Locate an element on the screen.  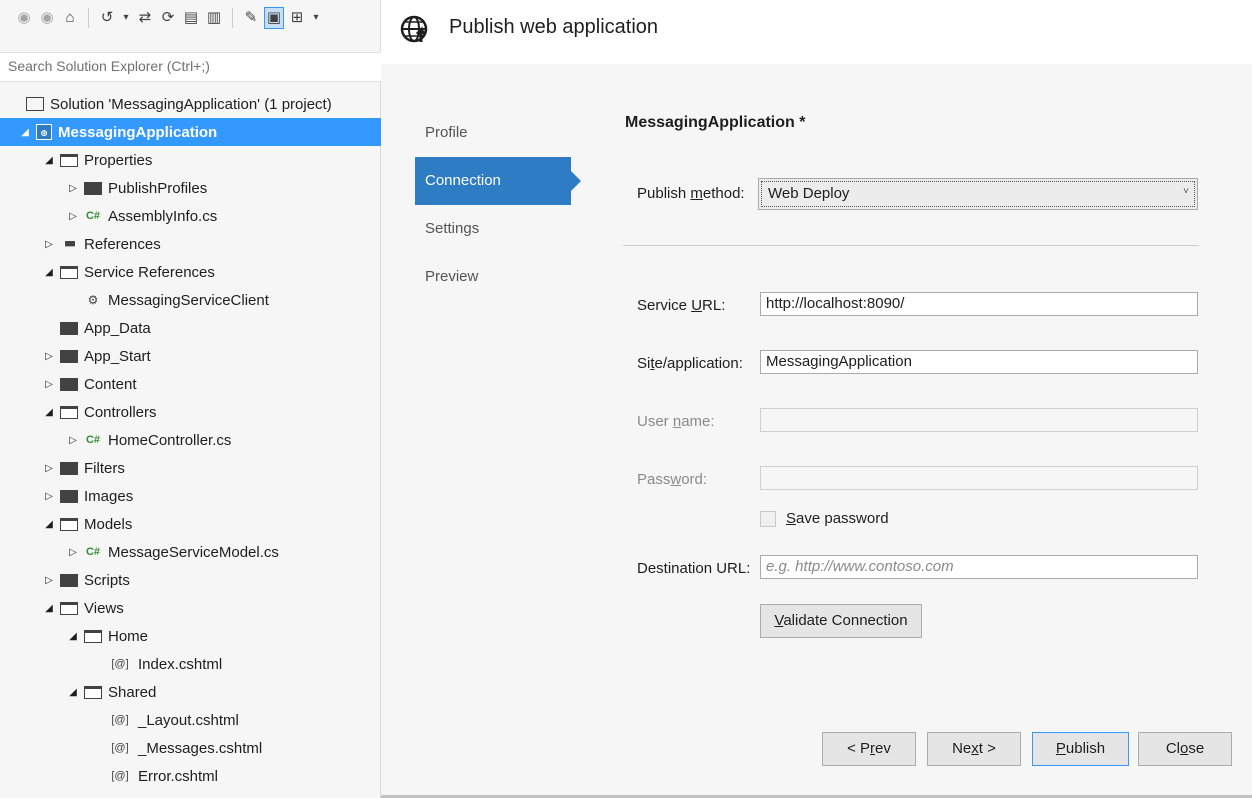
tree-item-label: Views is located at coordinates (104, 608).